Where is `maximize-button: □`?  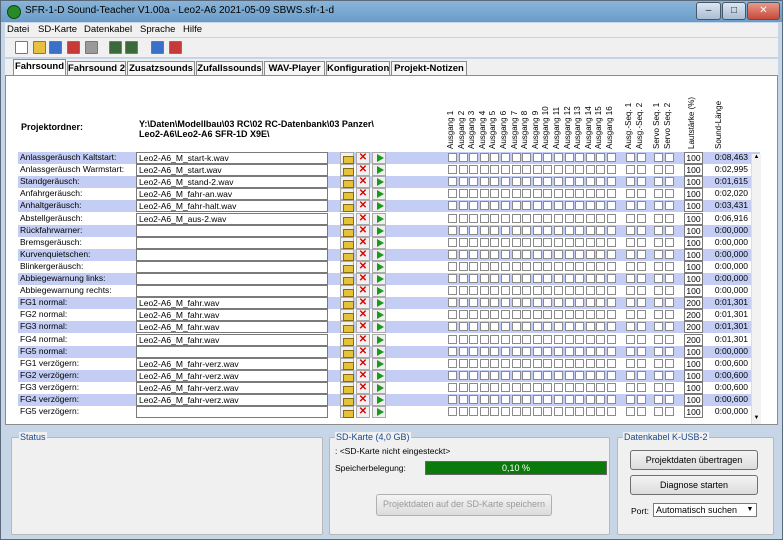 maximize-button: □ is located at coordinates (734, 11).